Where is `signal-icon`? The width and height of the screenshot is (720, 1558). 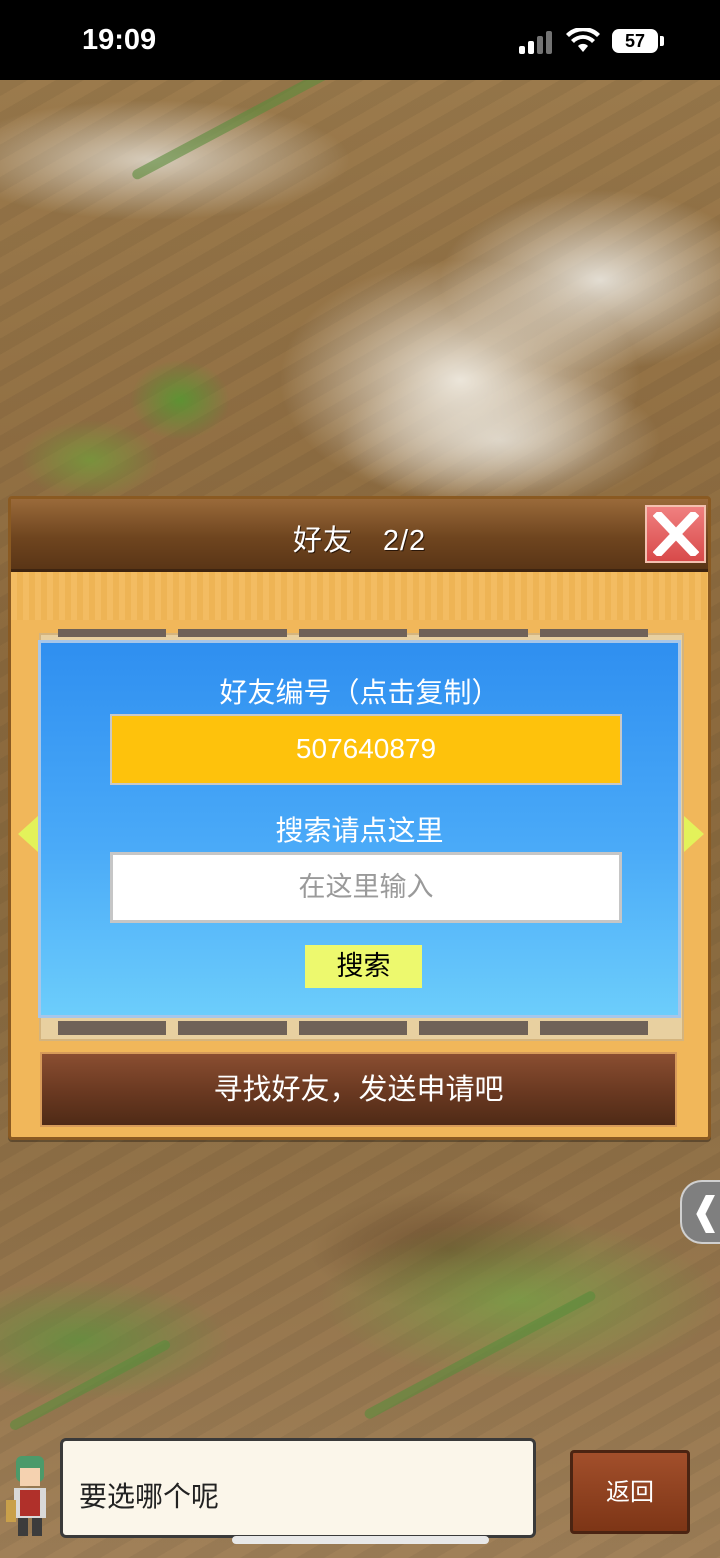 signal-icon is located at coordinates (538, 42).